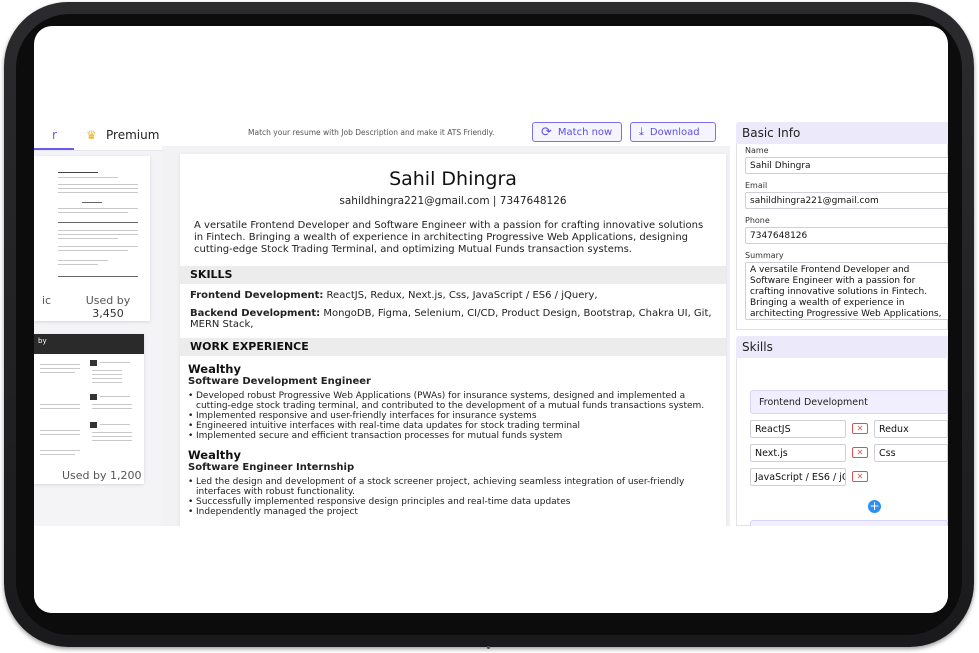  I want to click on job-role: Software Engineer Internship, so click(271, 467).